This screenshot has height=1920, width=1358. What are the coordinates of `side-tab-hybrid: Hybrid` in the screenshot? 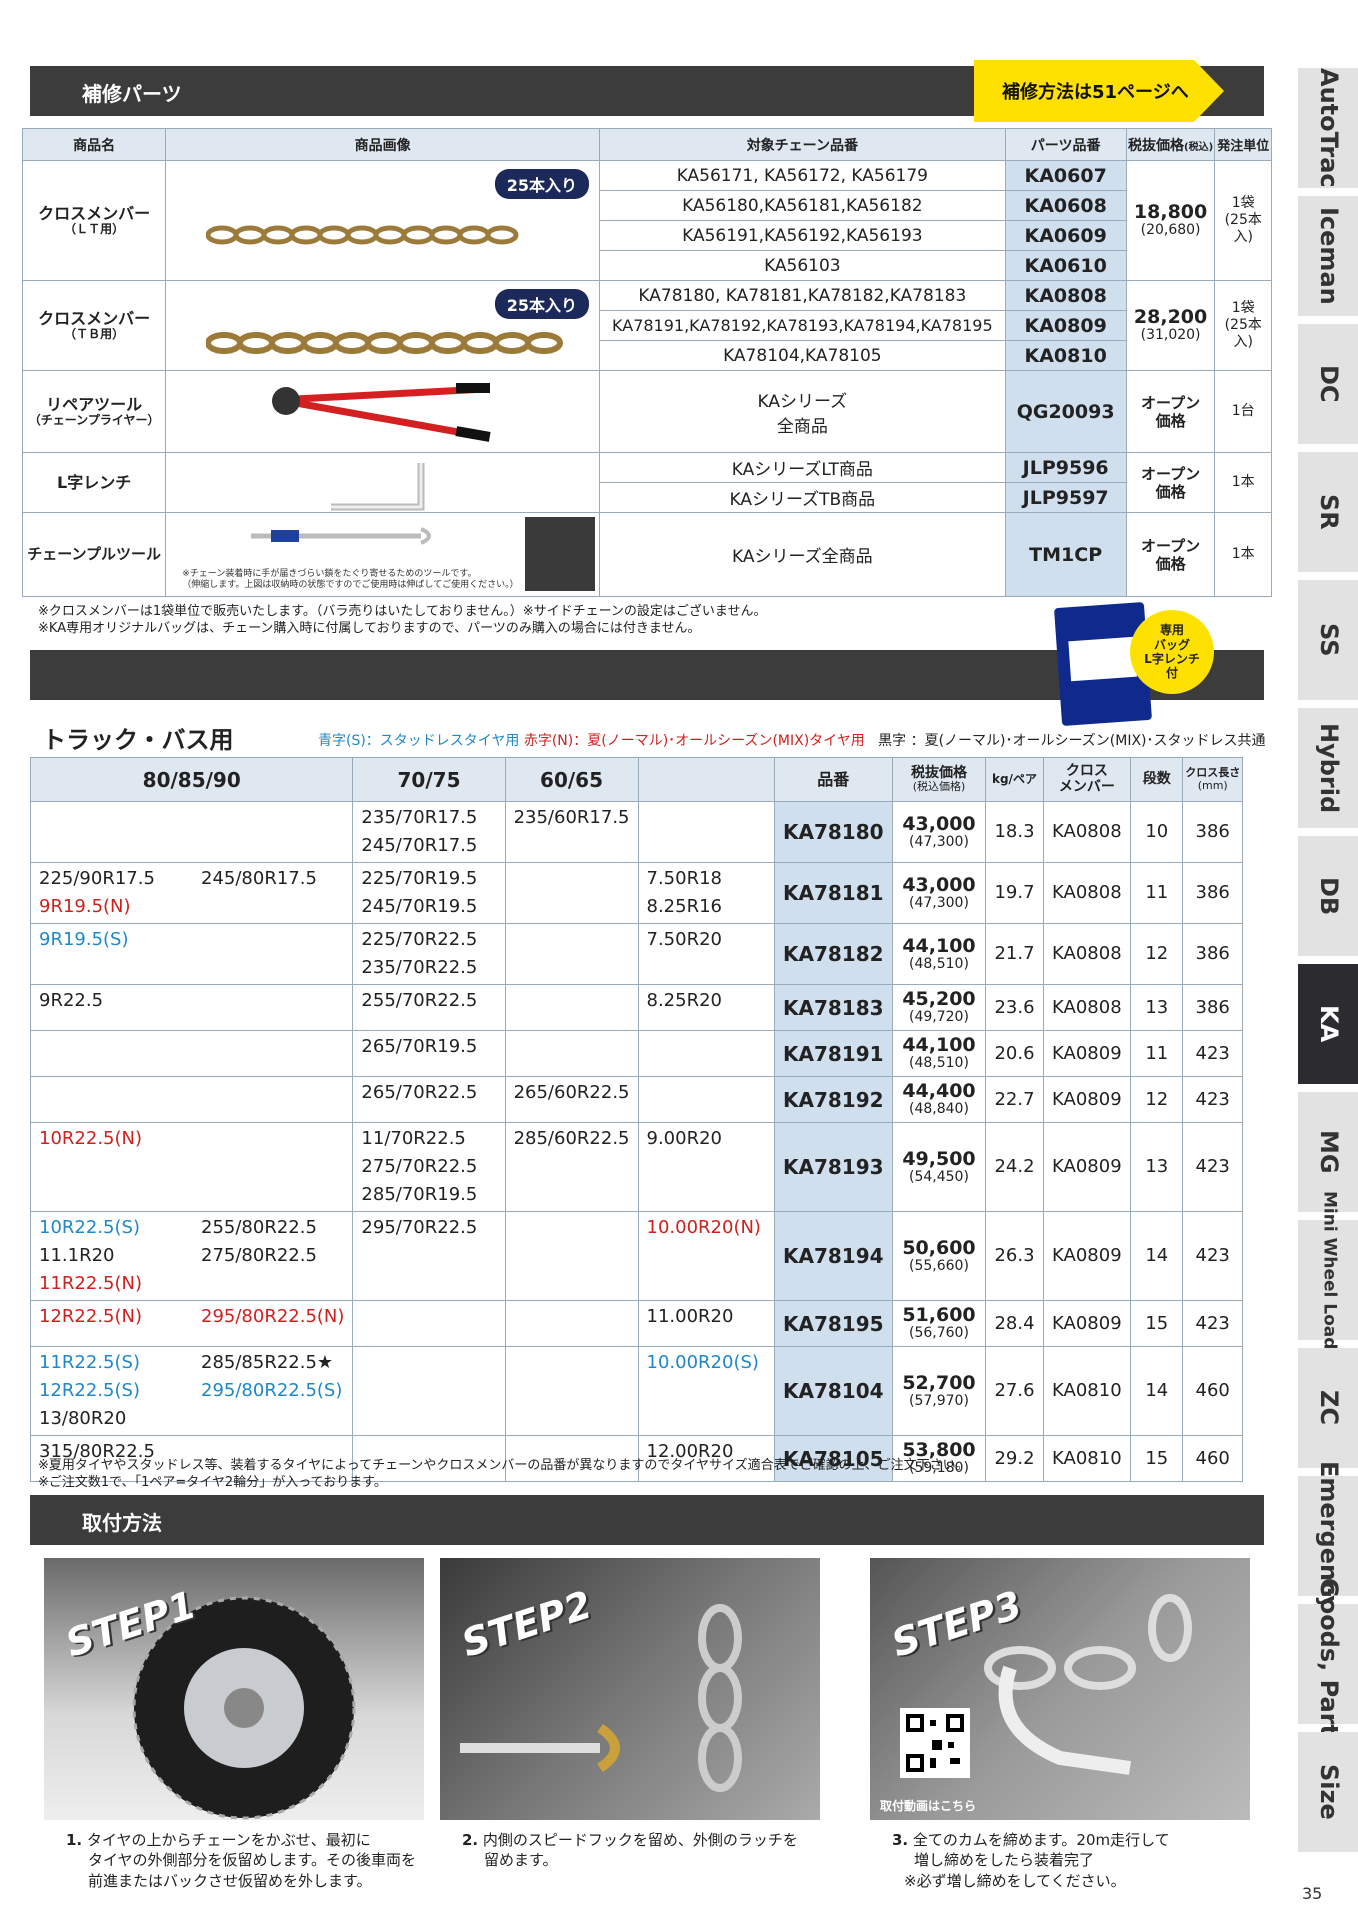 It's located at (1328, 768).